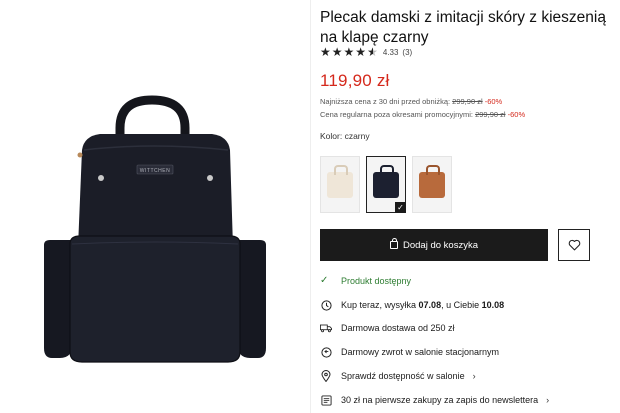 This screenshot has width=620, height=413. I want to click on rating-count: (3), so click(407, 52).